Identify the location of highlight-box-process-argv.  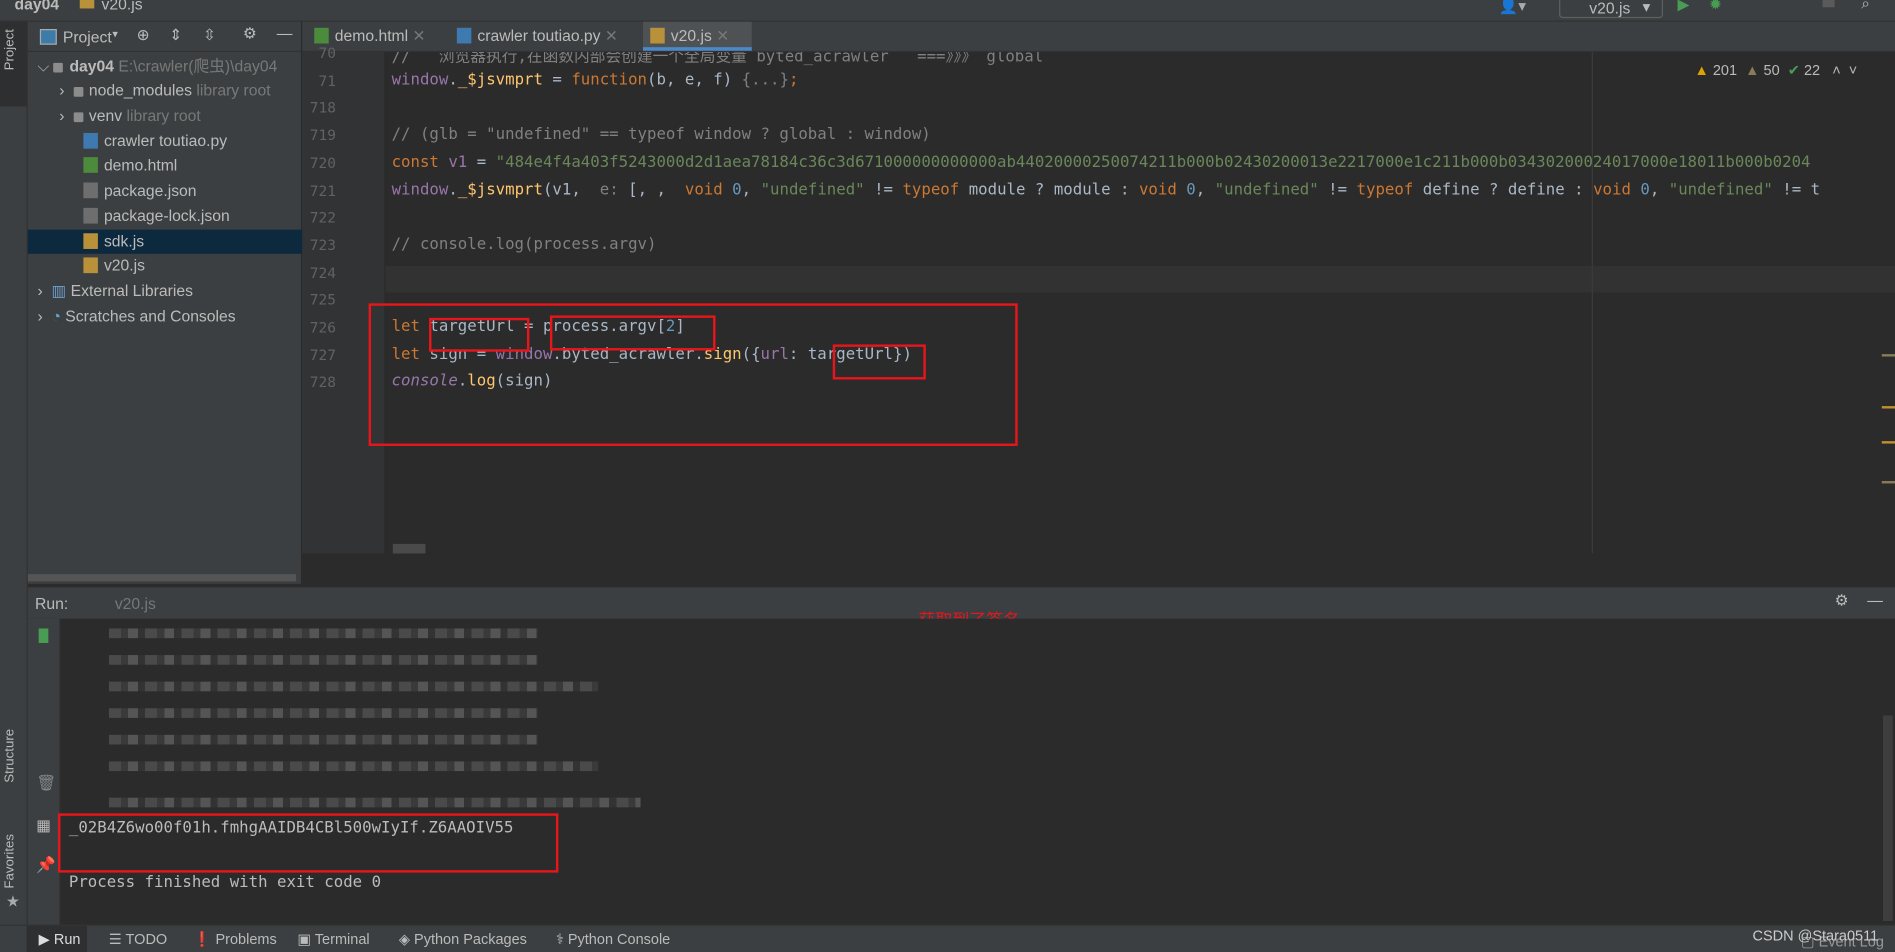
(632, 333).